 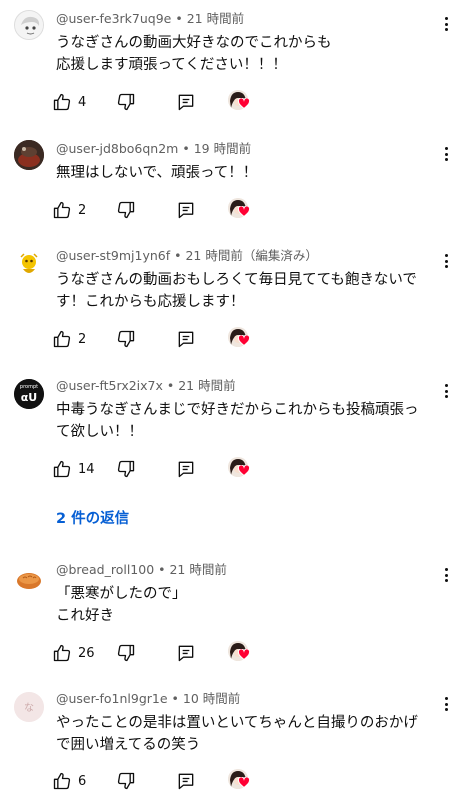 I want to click on letter-avatar-image: な, so click(x=29, y=707).